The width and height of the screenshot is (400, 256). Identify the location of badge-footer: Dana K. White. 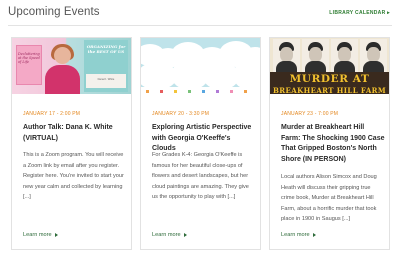
(106, 81).